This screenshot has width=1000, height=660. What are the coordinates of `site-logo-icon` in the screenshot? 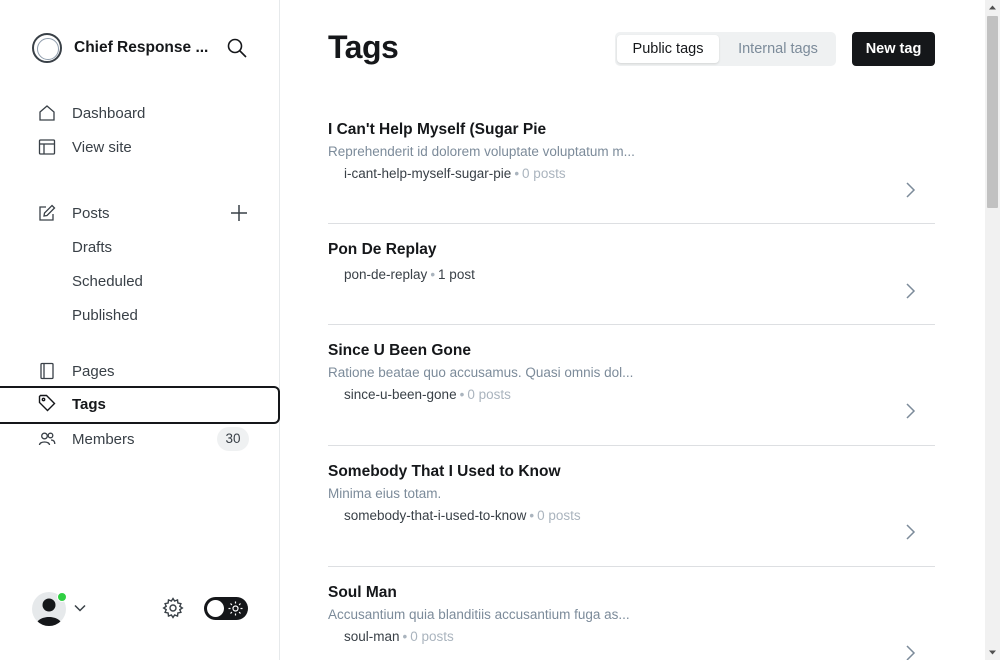 It's located at (47, 48).